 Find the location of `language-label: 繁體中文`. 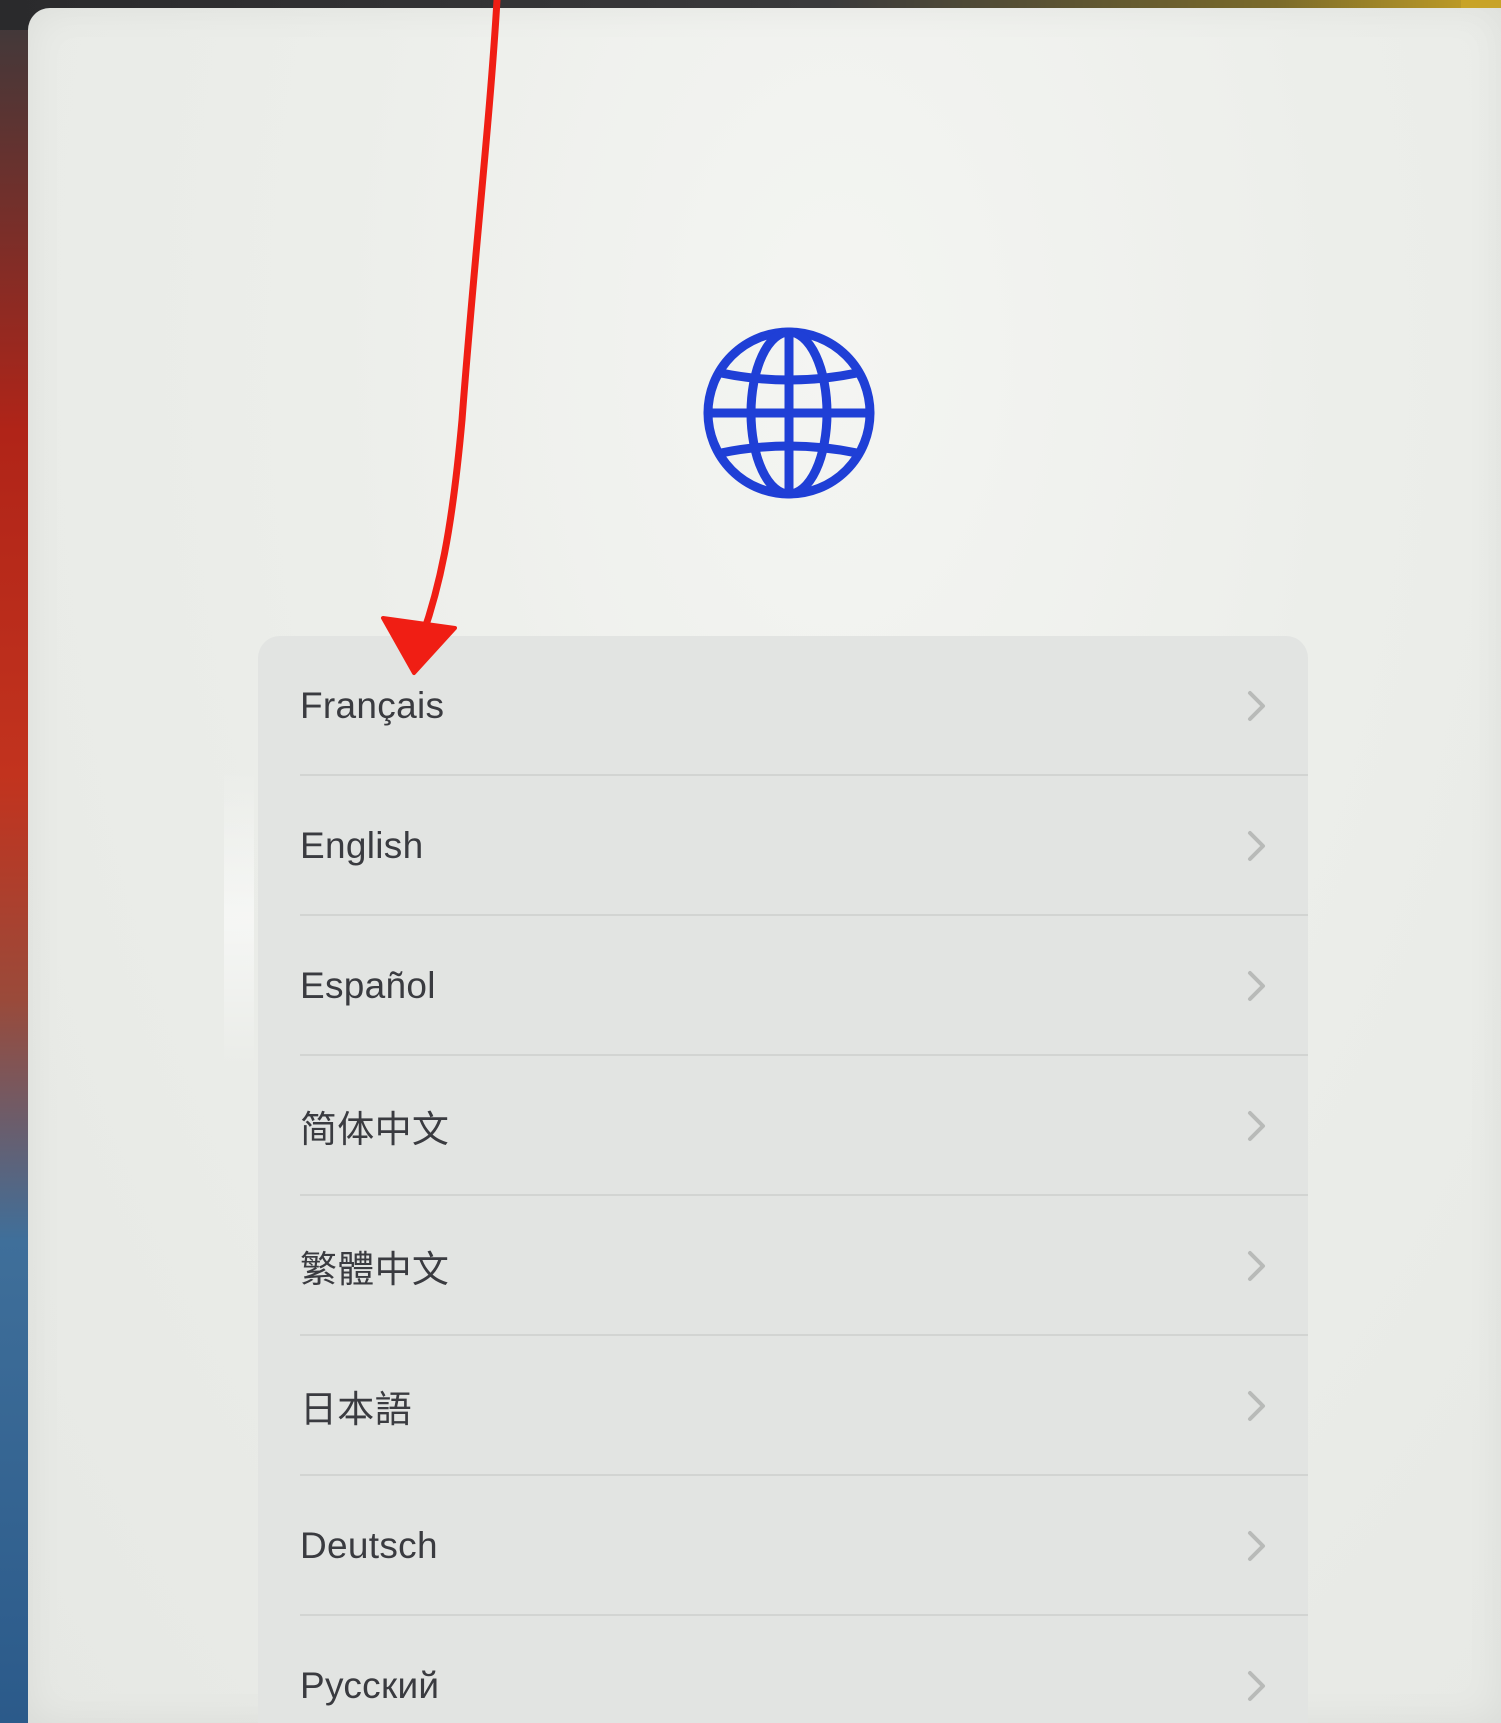

language-label: 繁體中文 is located at coordinates (375, 1269).